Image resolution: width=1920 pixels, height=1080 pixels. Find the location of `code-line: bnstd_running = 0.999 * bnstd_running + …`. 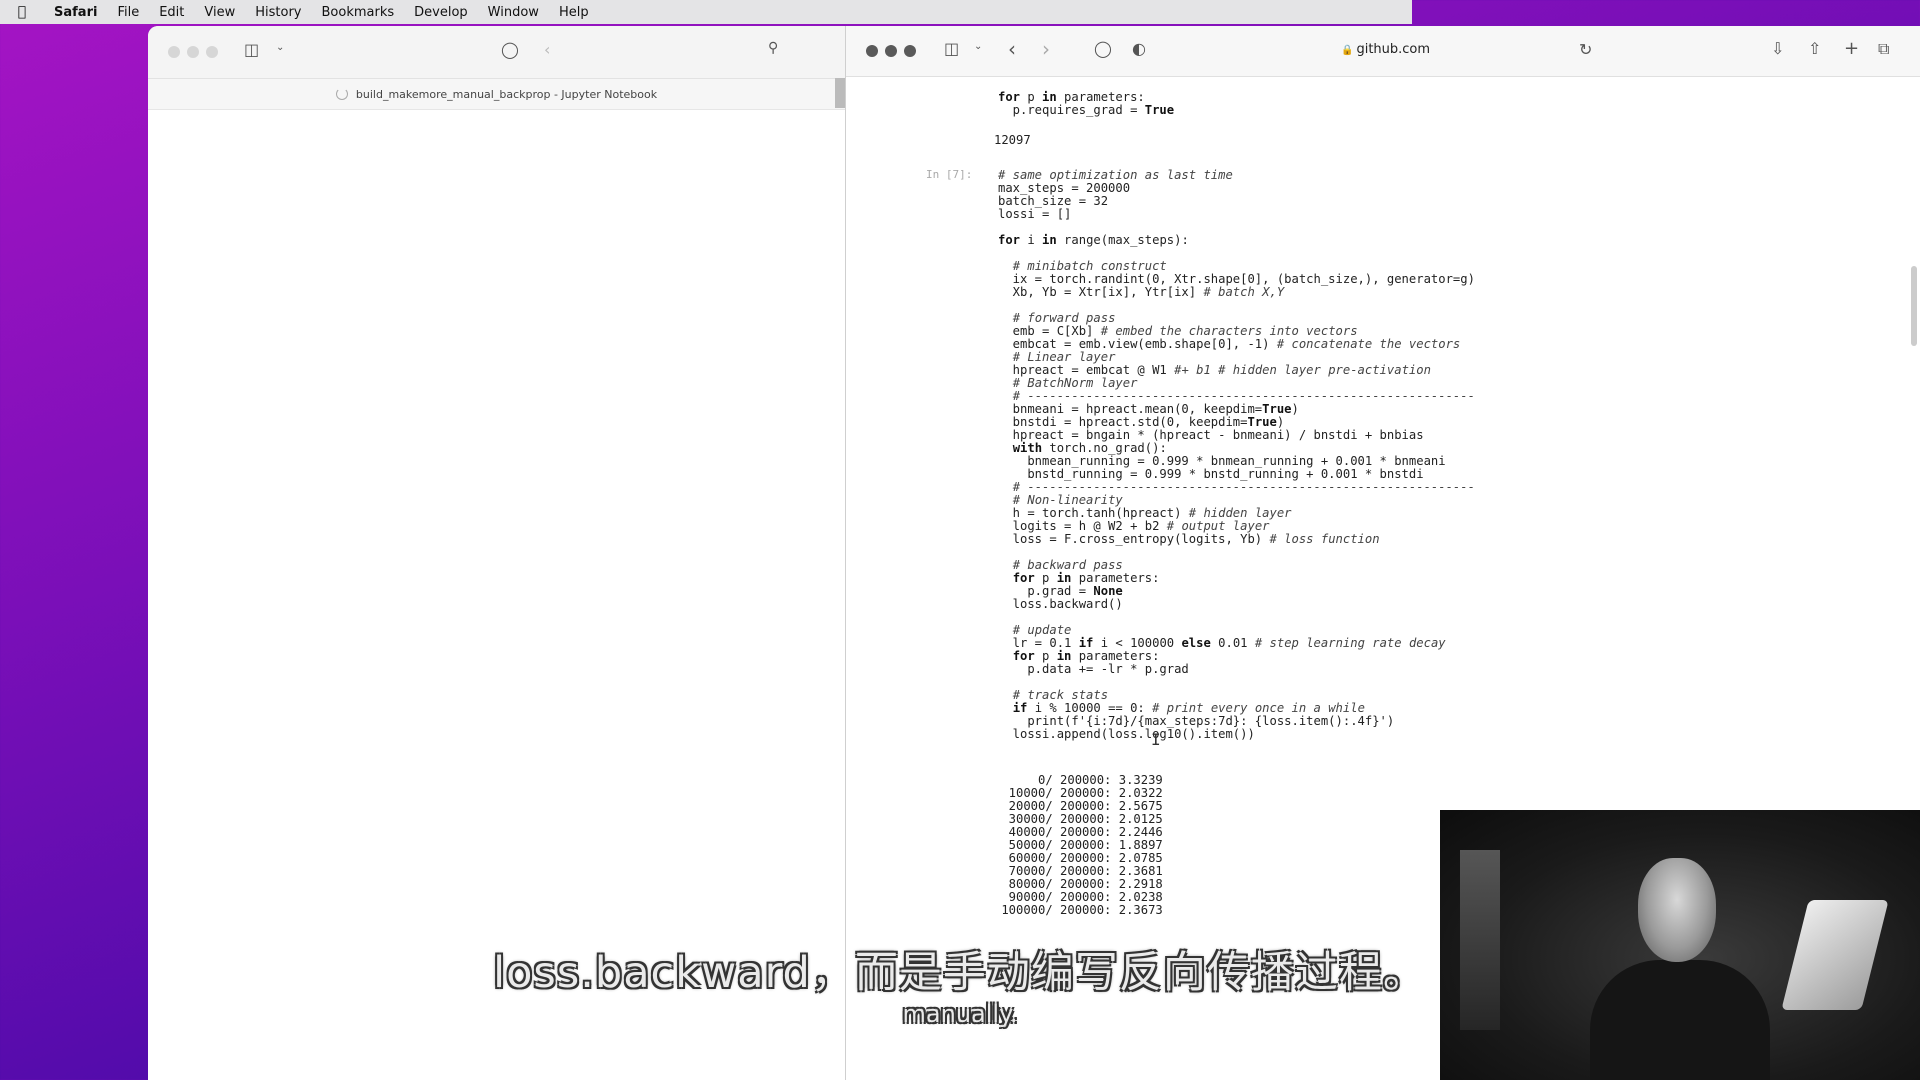

code-line: bnstd_running = 0.999 * bnstd_running + … is located at coordinates (1211, 474).